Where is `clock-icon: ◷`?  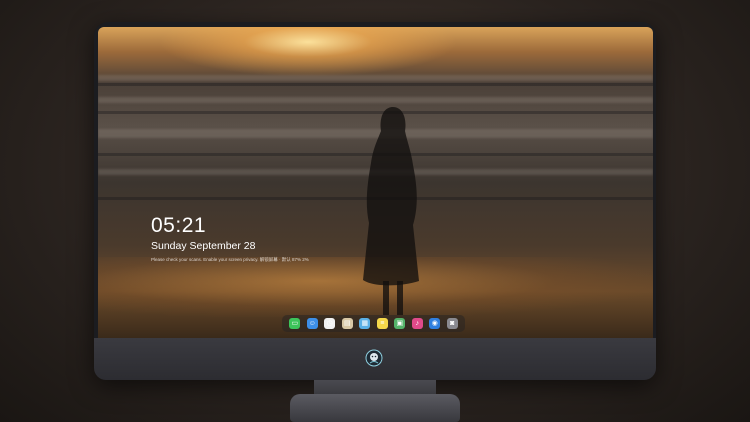
clock-icon: ◷ is located at coordinates (330, 323).